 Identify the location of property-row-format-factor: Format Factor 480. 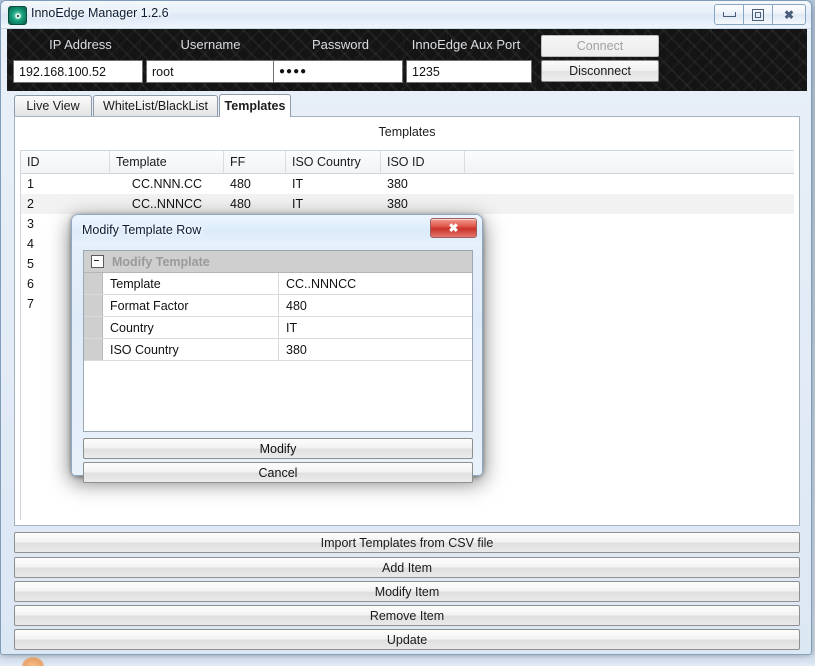
(278, 306).